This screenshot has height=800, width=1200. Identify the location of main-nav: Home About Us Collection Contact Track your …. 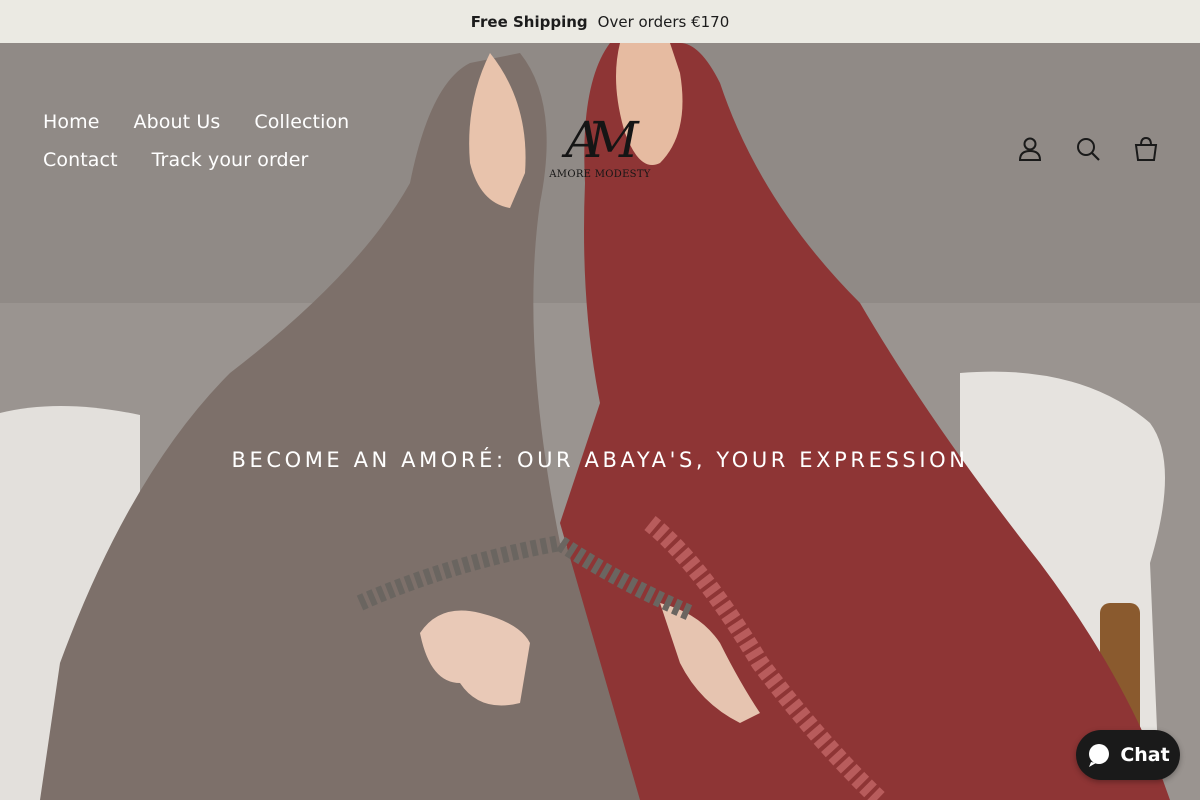
(236, 141).